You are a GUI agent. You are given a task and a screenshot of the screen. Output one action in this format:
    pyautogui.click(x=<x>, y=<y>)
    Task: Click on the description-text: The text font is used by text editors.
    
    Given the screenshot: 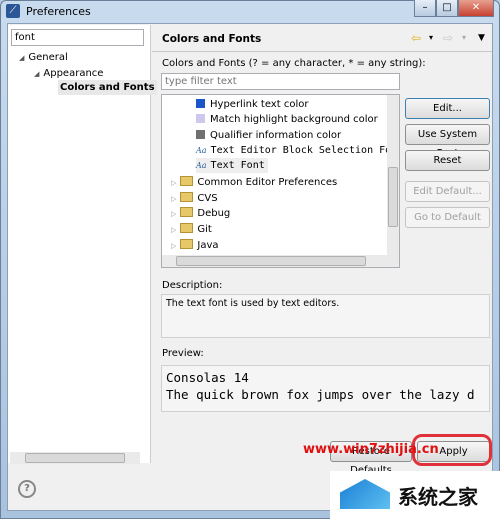 What is the action you would take?
    pyautogui.click(x=325, y=316)
    